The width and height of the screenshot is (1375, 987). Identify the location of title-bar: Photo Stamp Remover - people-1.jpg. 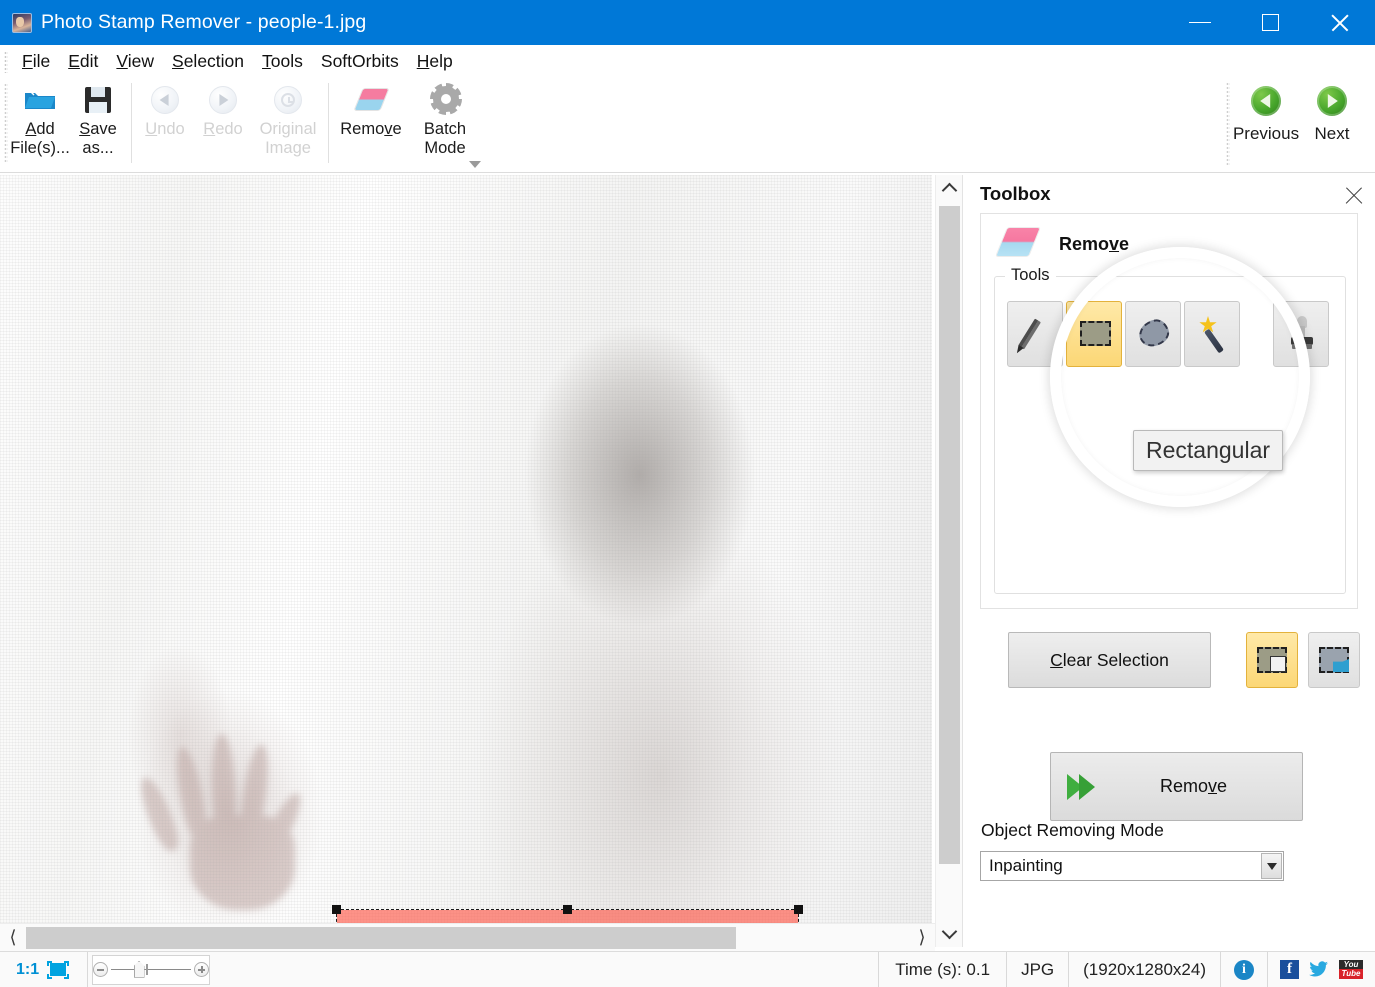
(687, 22).